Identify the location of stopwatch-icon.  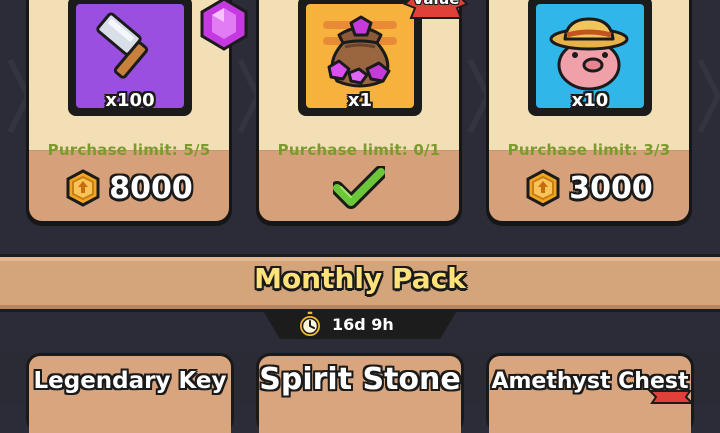
(310, 324).